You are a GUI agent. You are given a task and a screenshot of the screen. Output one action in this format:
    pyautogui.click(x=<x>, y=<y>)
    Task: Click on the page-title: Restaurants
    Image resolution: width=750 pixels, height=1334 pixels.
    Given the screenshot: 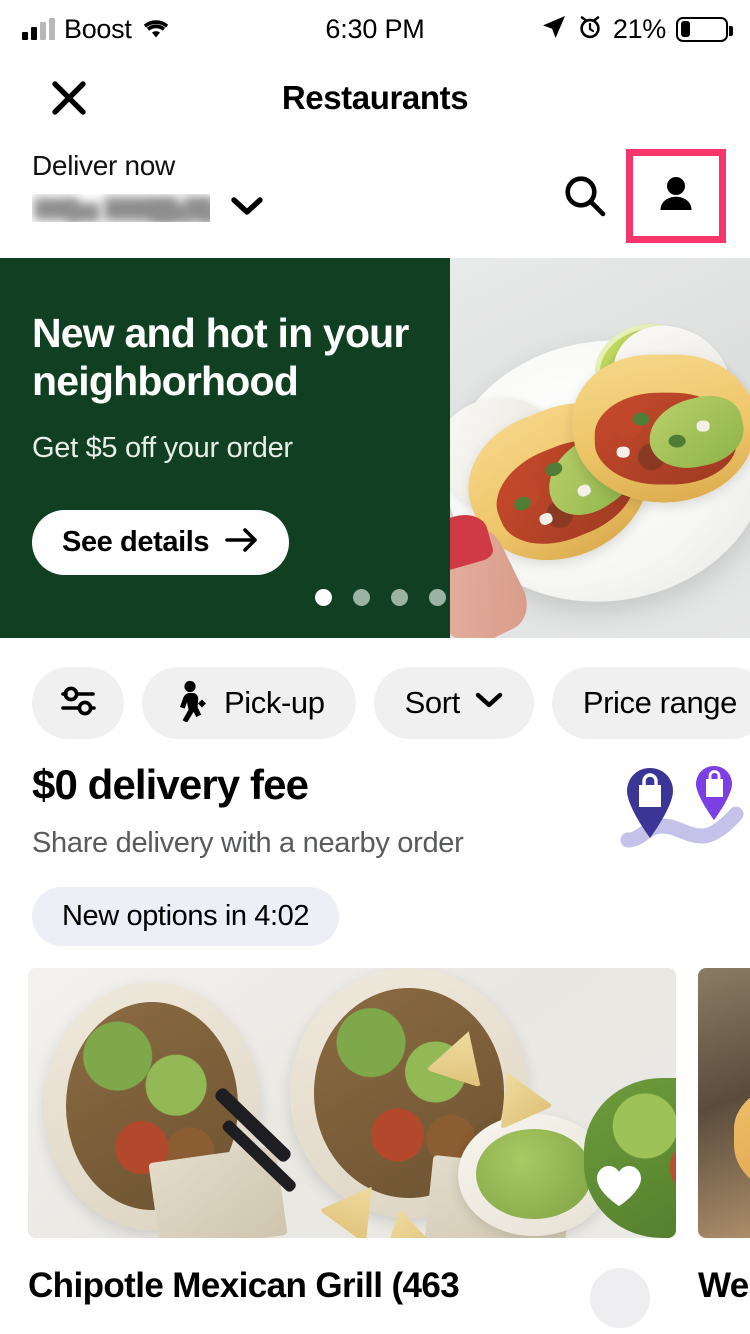 What is the action you would take?
    pyautogui.click(x=375, y=97)
    